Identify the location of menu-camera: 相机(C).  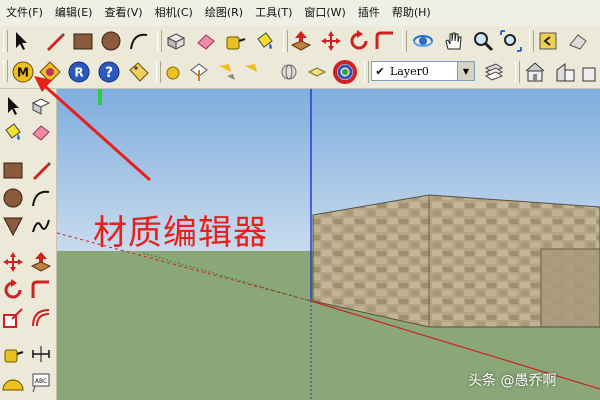
(174, 13).